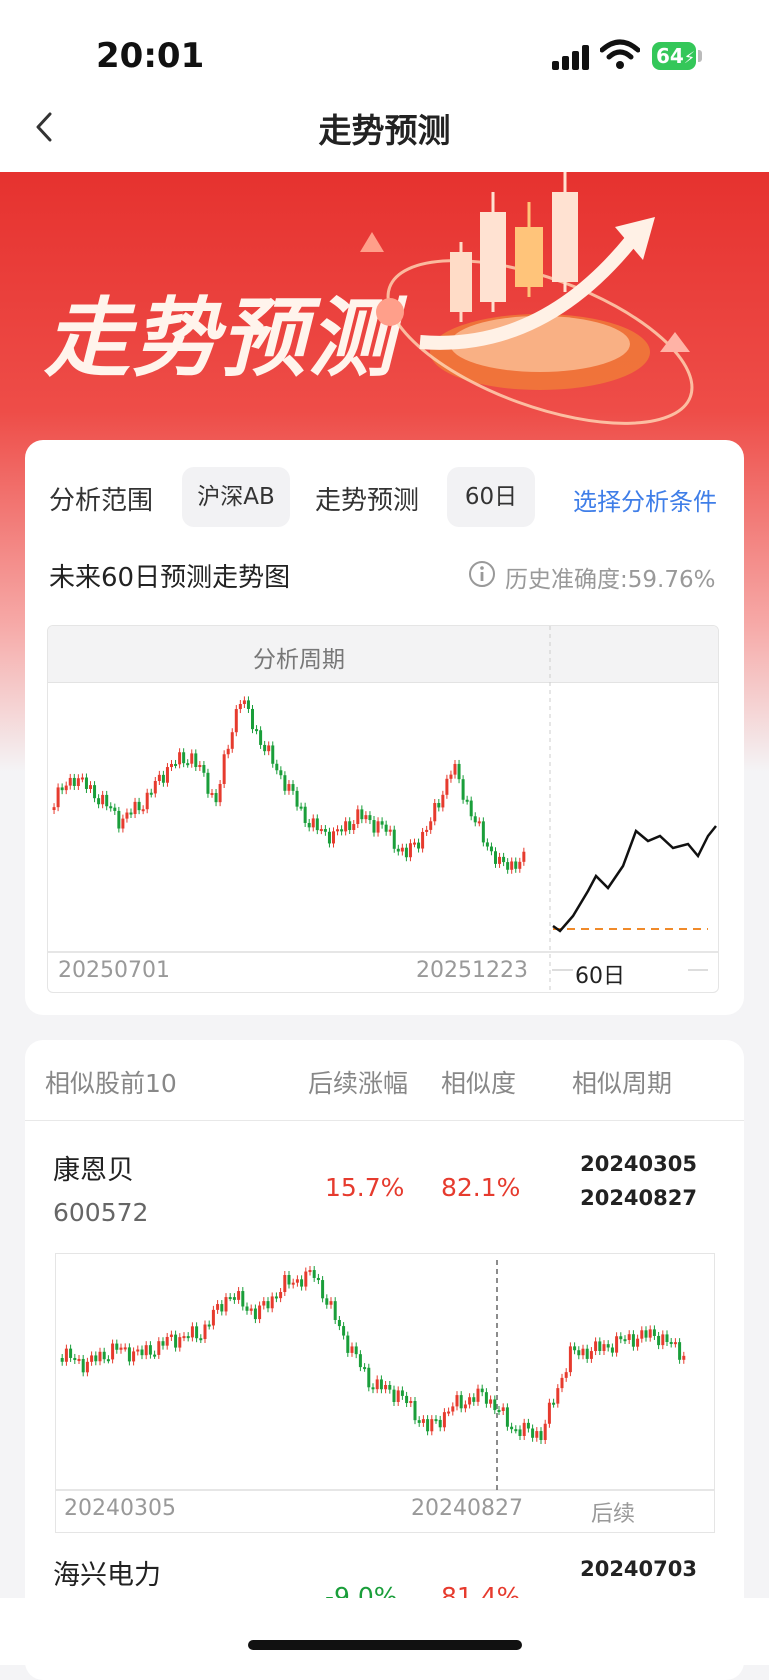  Describe the element at coordinates (674, 56) in the screenshot. I see `battery-icon: 64⚡` at that location.